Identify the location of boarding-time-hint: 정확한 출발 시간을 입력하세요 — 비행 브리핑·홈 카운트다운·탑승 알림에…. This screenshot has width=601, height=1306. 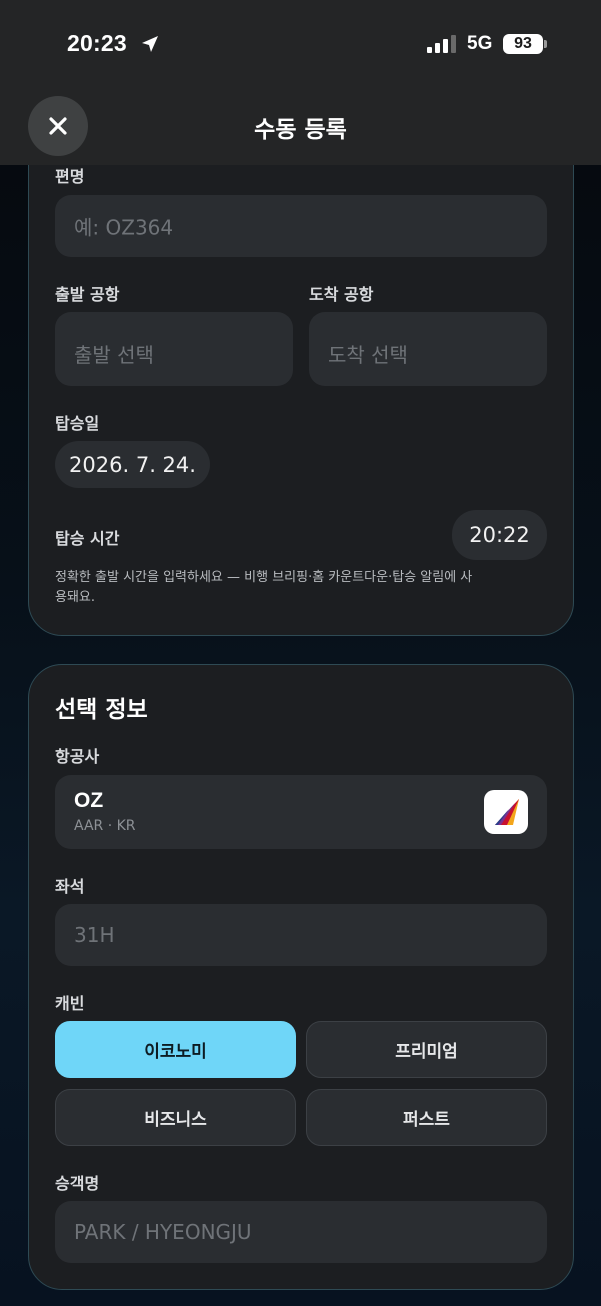
(264, 587).